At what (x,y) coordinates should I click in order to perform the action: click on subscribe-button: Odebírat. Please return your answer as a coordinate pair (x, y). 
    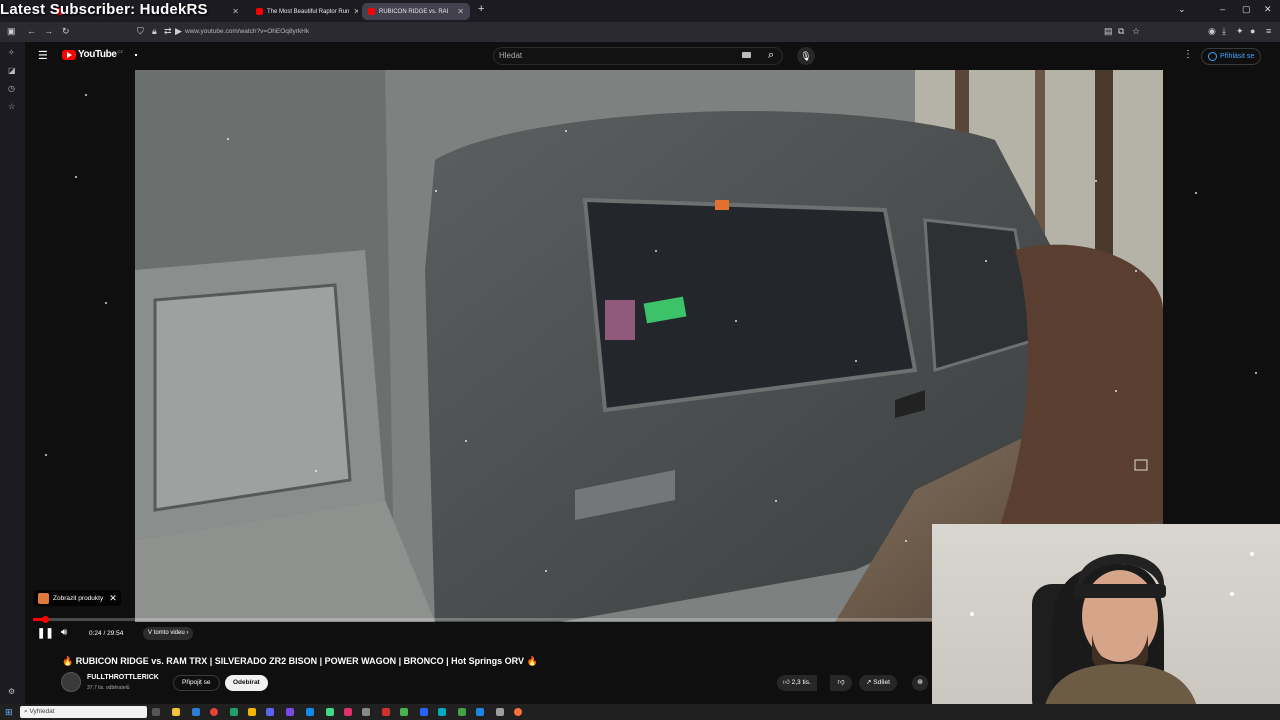
    Looking at the image, I should click on (246, 683).